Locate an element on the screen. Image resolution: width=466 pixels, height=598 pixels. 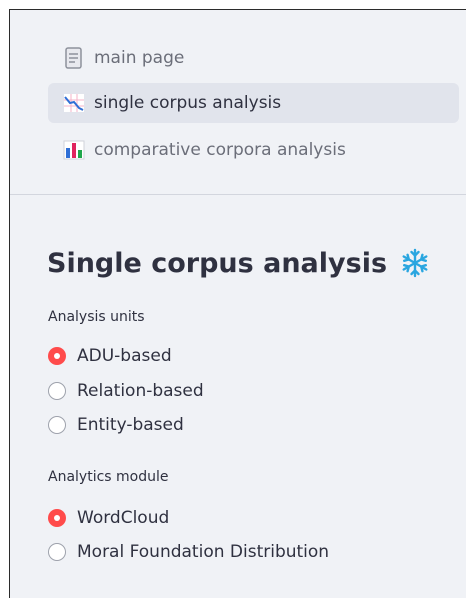
radio-label: Entity-based is located at coordinates (130, 425).